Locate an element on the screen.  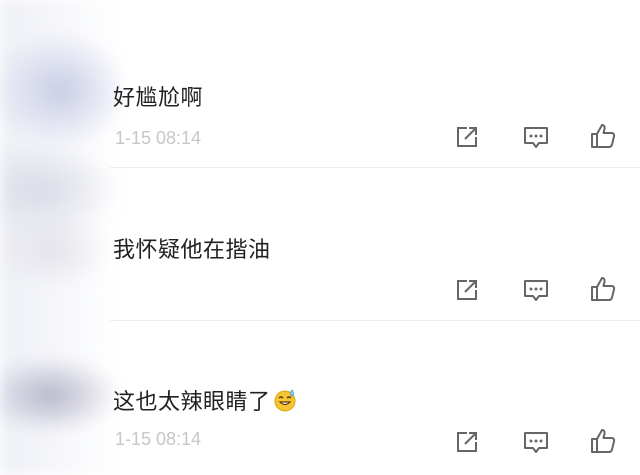
comment-text: 这也太辣眼睛了 is located at coordinates (192, 402).